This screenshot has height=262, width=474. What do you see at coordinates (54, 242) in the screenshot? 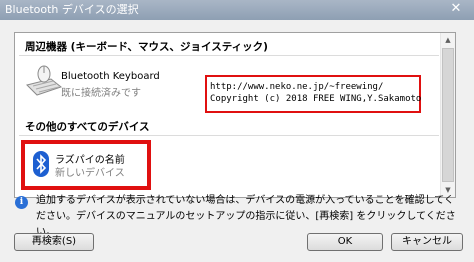
I see `rescan-button: 再検索(S)` at bounding box center [54, 242].